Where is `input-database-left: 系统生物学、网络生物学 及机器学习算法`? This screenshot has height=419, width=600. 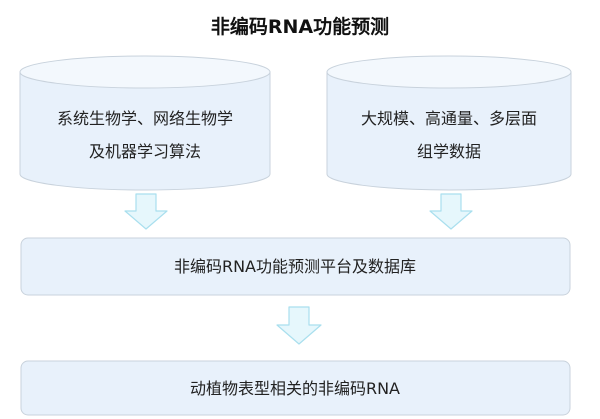
input-database-left: 系统生物学、网络生物学 及机器学习算法 is located at coordinates (145, 123).